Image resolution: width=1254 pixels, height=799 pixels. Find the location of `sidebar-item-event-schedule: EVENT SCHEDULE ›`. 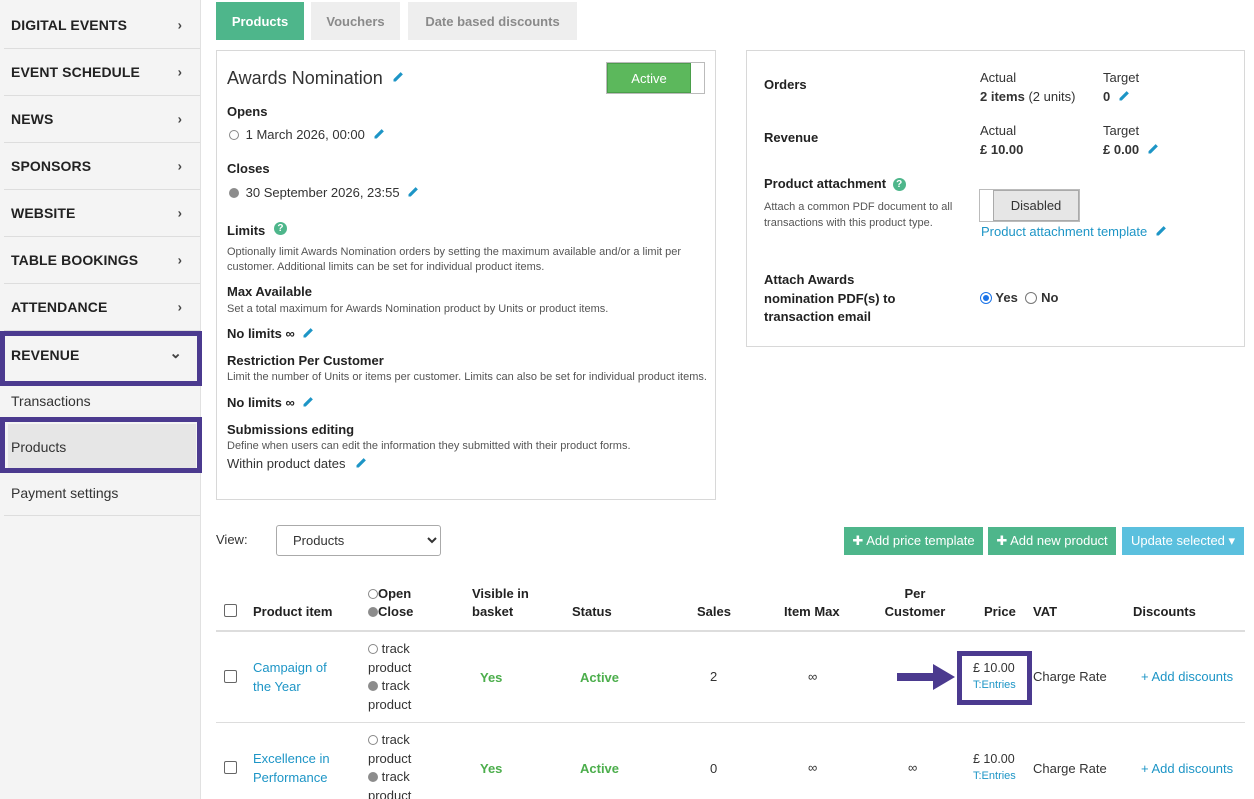

sidebar-item-event-schedule: EVENT SCHEDULE › is located at coordinates (102, 72).